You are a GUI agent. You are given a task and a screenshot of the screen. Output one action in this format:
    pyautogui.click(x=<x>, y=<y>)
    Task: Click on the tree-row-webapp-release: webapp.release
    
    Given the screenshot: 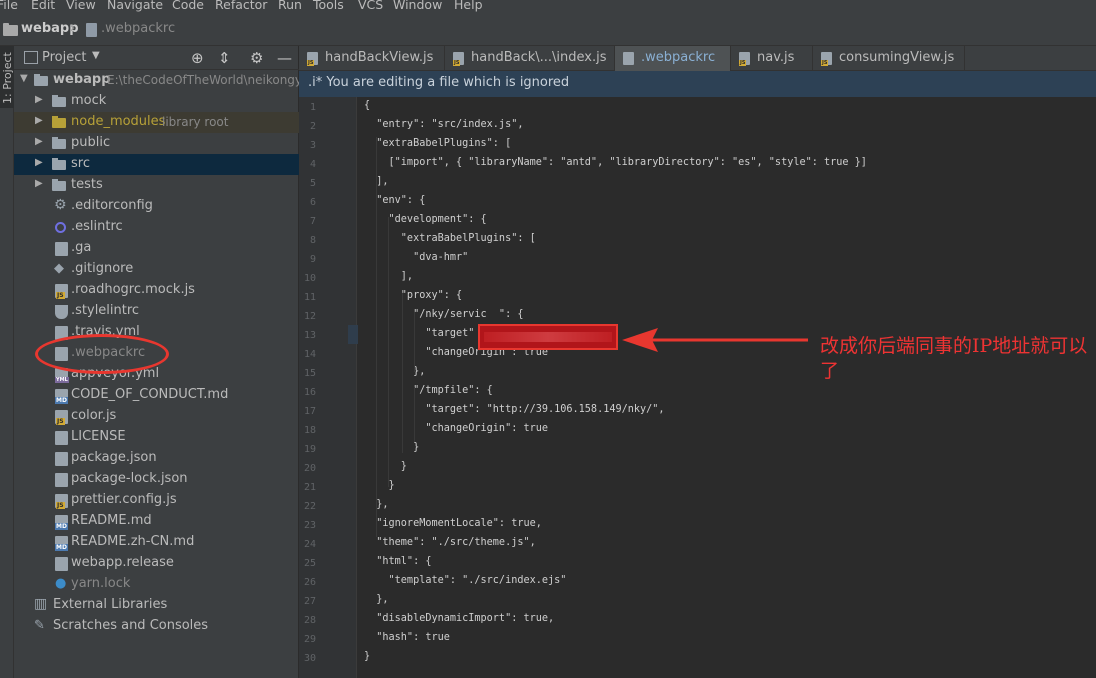 What is the action you would take?
    pyautogui.click(x=156, y=563)
    